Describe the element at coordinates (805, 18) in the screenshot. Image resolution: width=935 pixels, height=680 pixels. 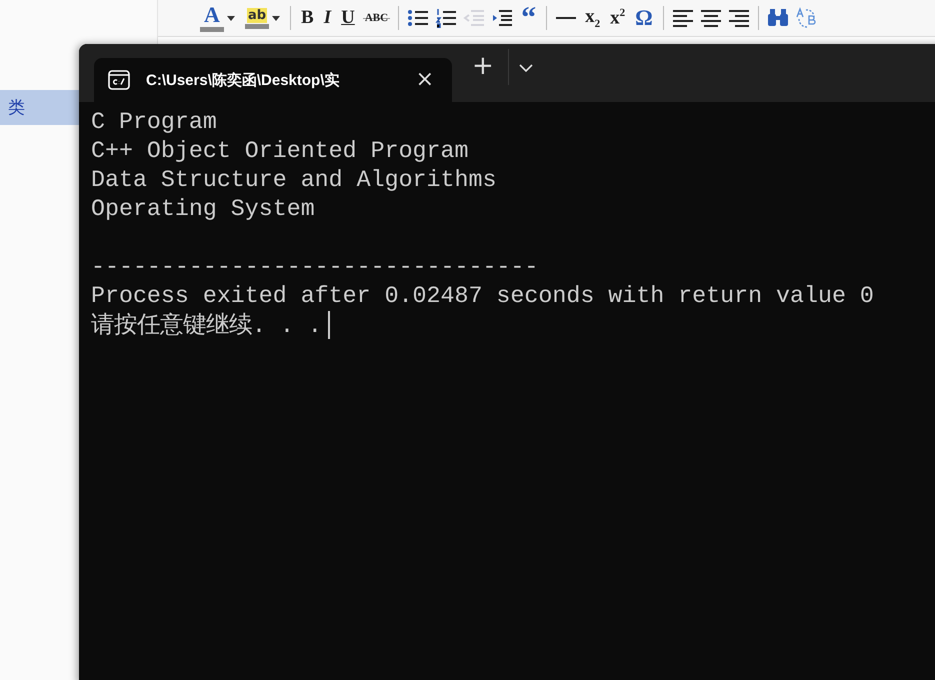
I see `replace-icon` at that location.